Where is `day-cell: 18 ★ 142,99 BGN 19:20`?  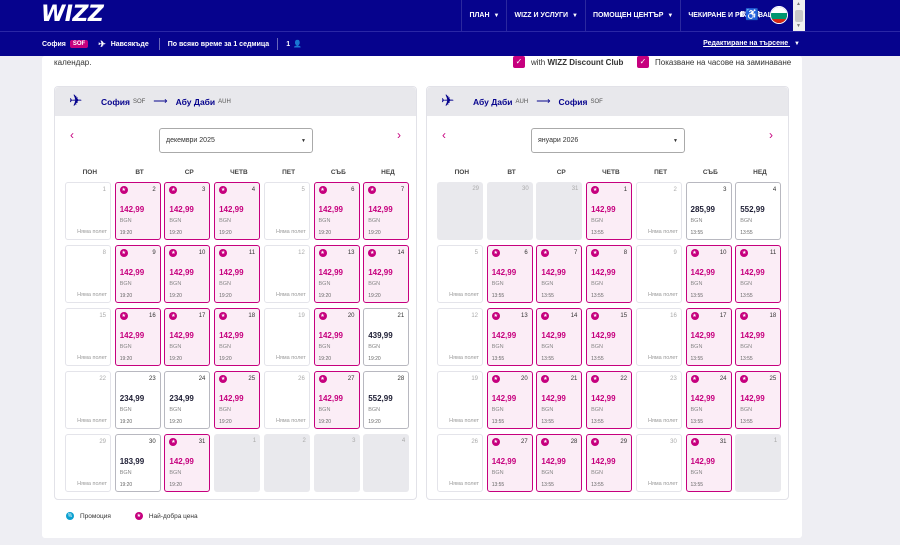
day-cell: 18 ★ 142,99 BGN 19:20 is located at coordinates (237, 337).